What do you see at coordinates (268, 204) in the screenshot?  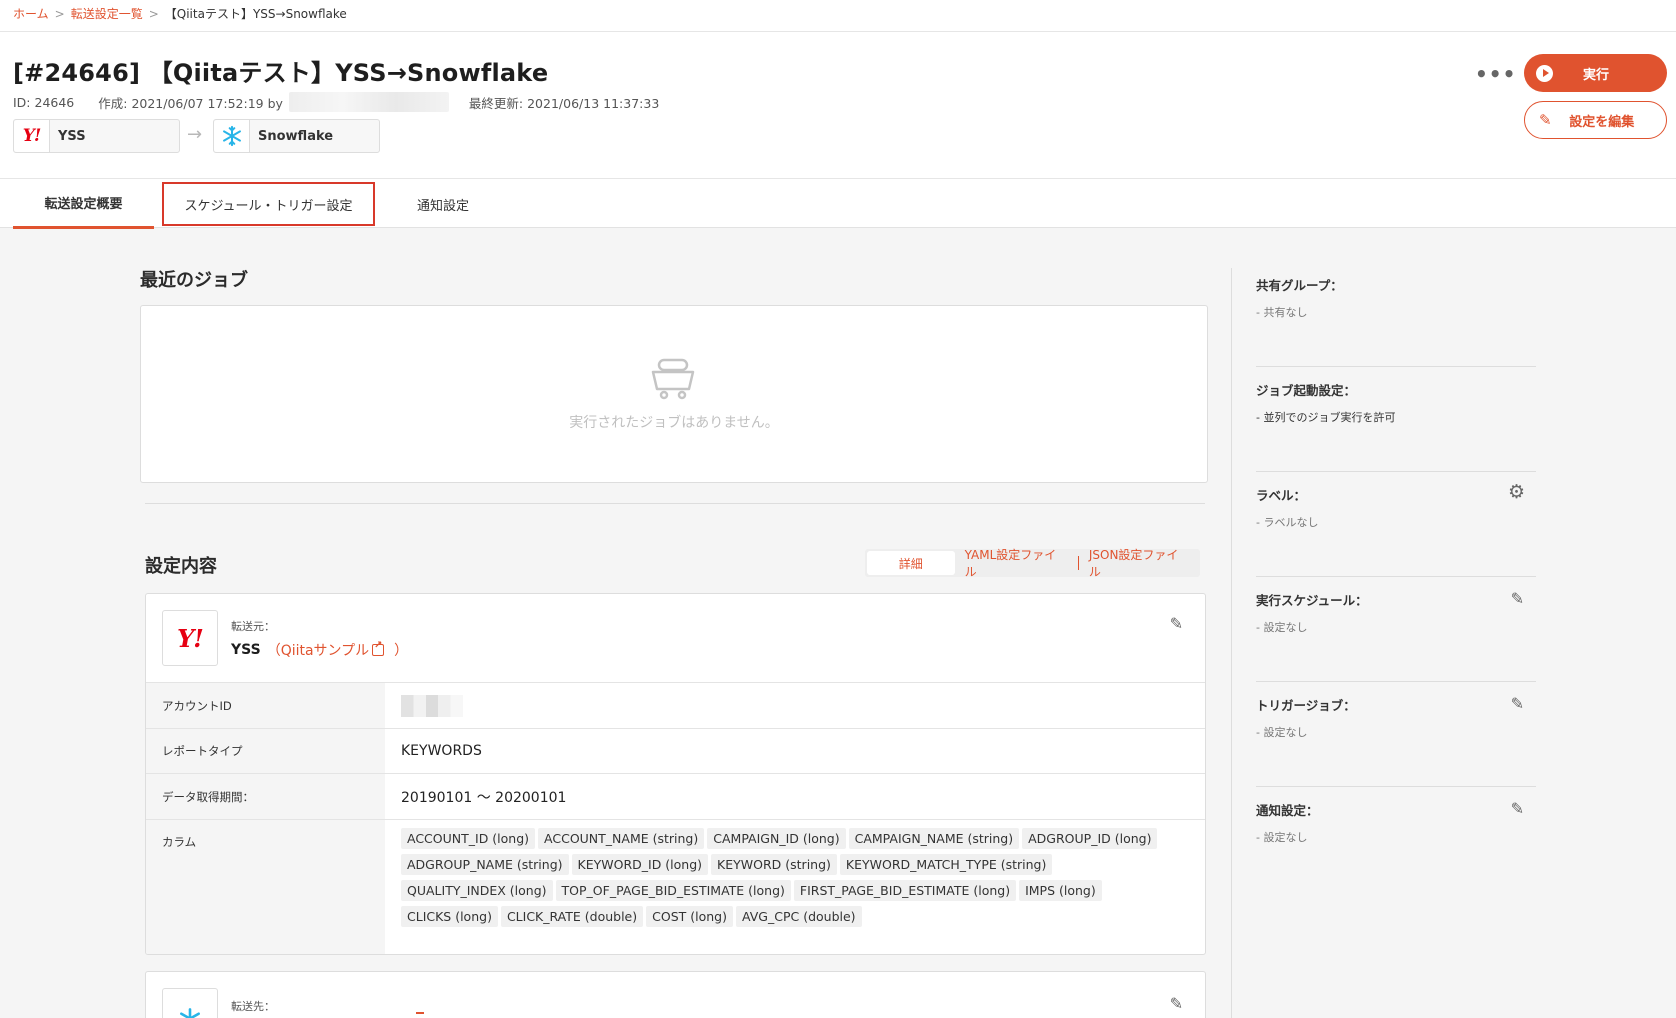 I see `highlight-box` at bounding box center [268, 204].